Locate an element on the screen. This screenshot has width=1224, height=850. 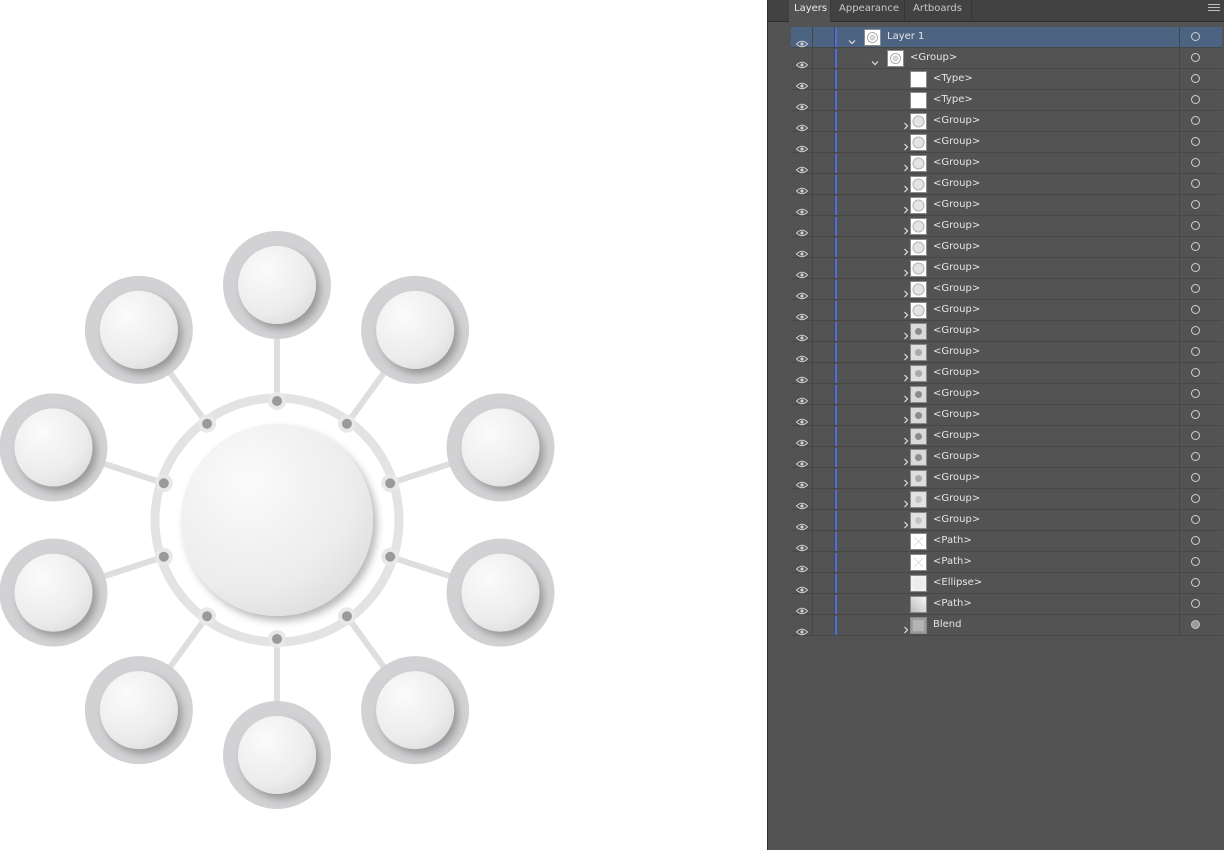
layer-name: <Ellipse> is located at coordinates (957, 583).